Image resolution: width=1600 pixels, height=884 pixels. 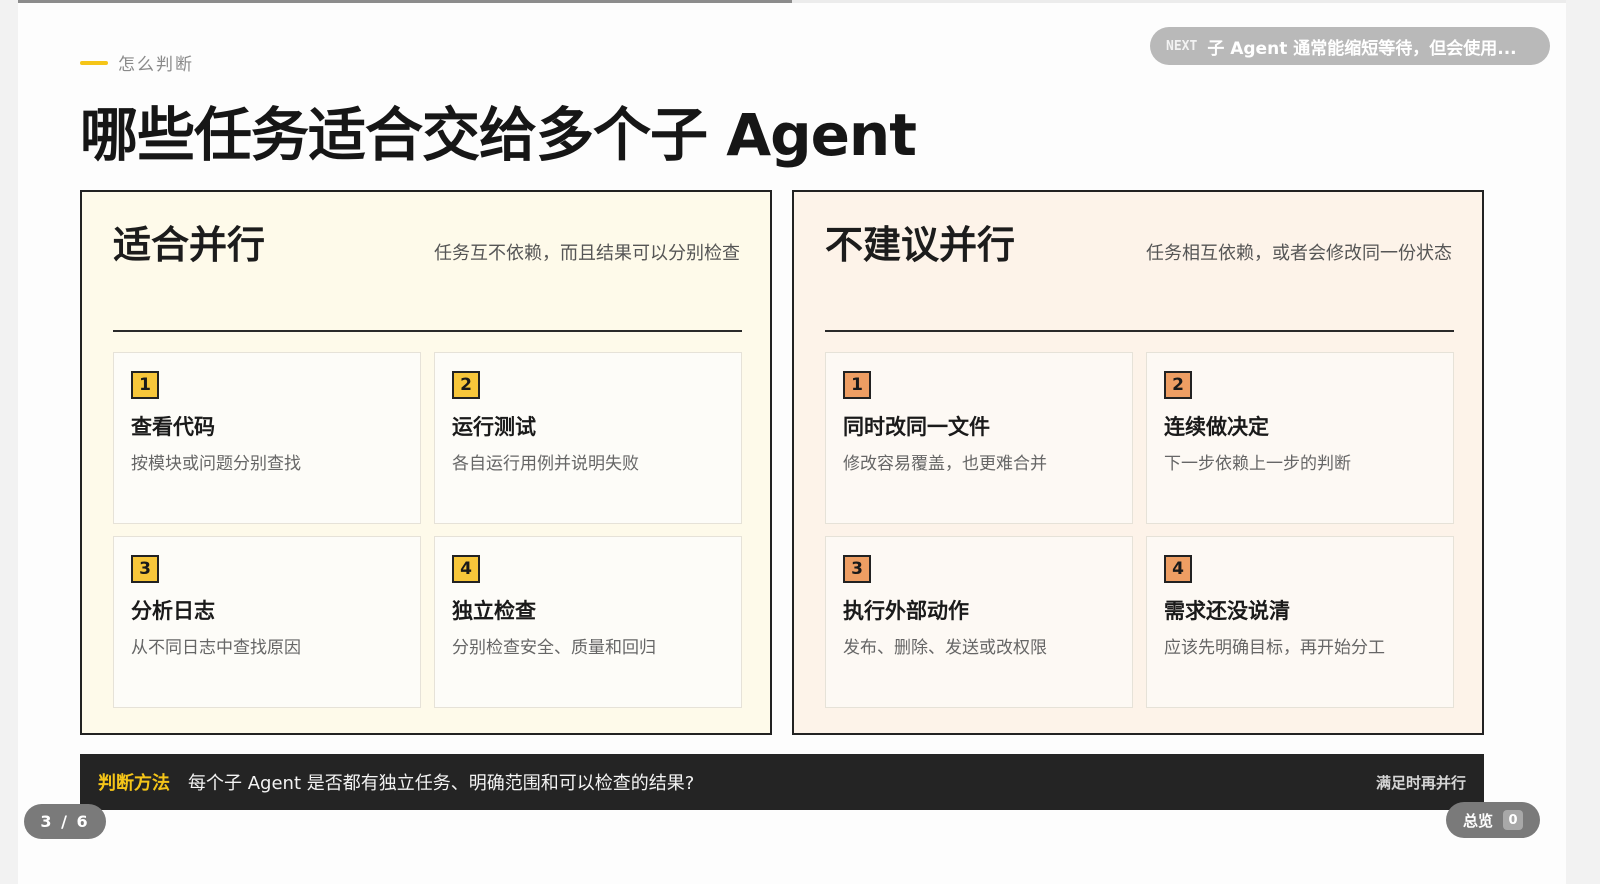 I want to click on shortcut-key-chip: 0, so click(x=1513, y=820).